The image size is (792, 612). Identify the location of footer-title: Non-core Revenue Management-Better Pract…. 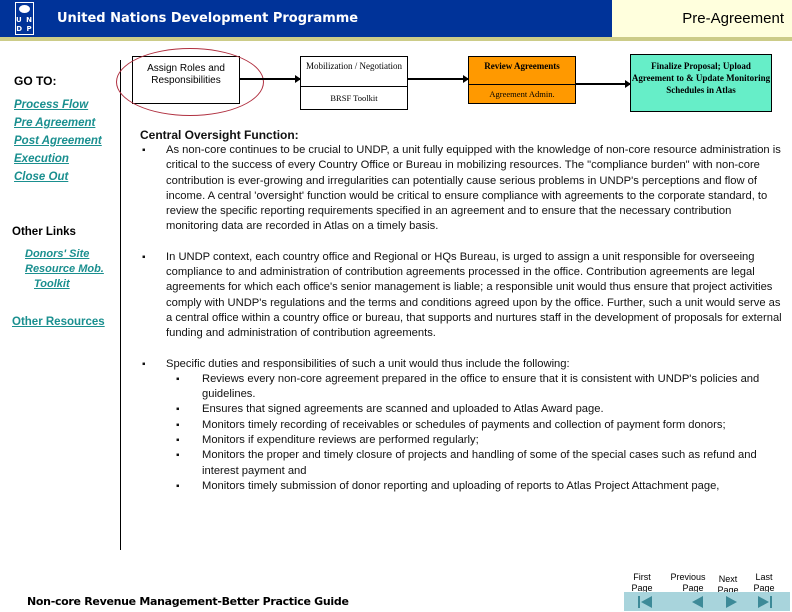
(188, 601).